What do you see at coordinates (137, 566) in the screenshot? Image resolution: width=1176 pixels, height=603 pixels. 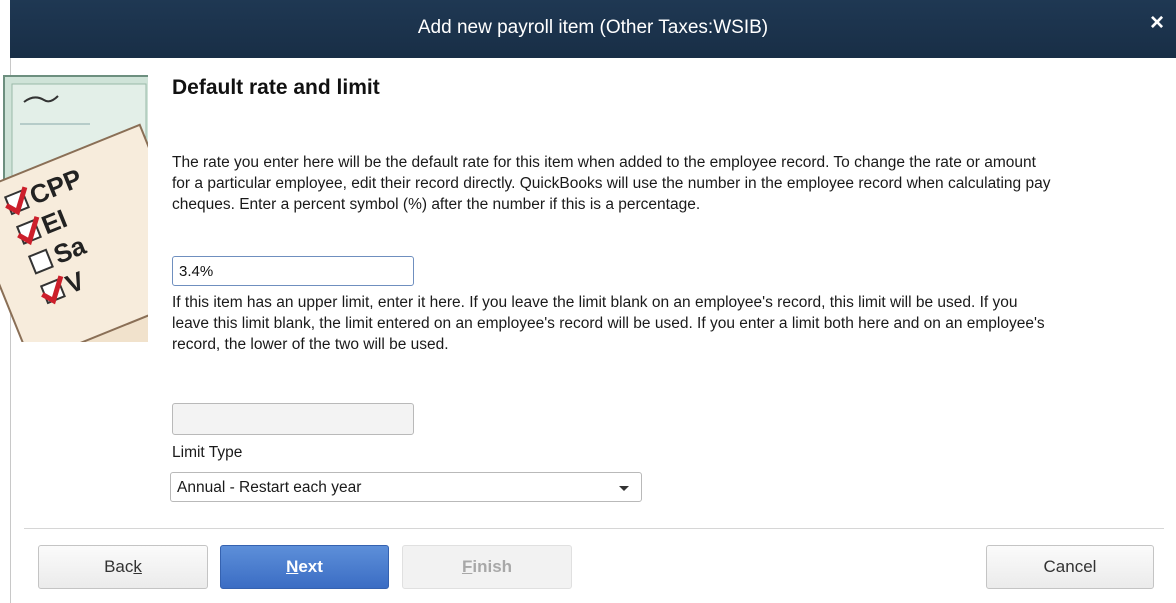 I see `back-mnemonic: k` at bounding box center [137, 566].